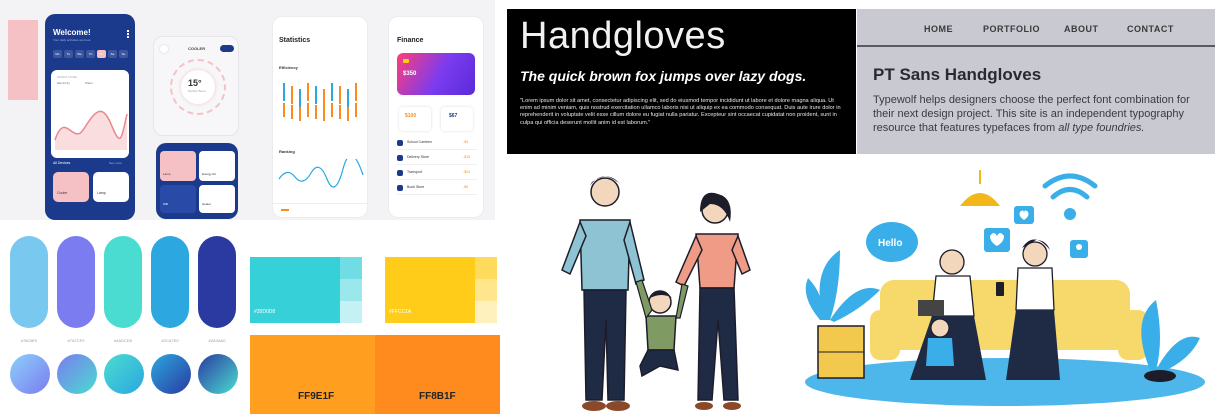  I want to click on decorative-pink-block, so click(23, 60).